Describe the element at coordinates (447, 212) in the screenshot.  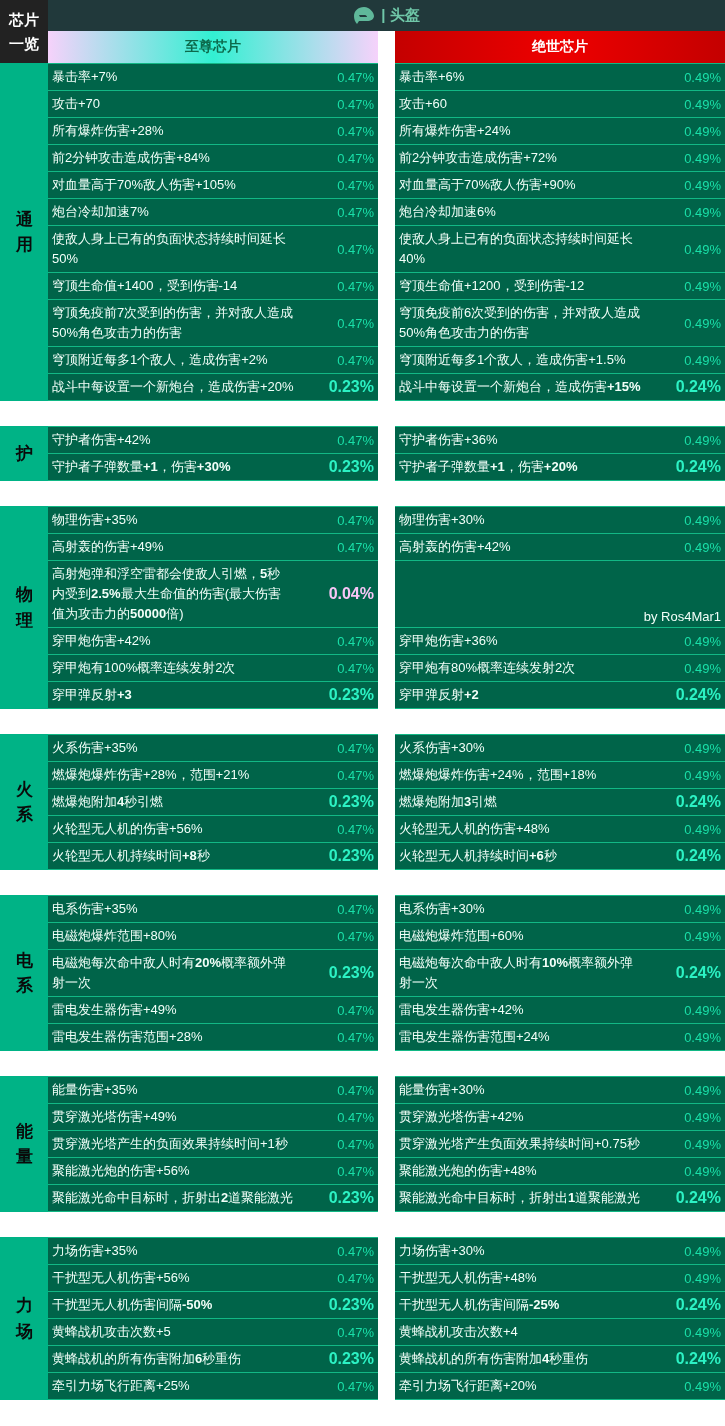
I see `chip-effect: 炮台冷却加速6%` at that location.